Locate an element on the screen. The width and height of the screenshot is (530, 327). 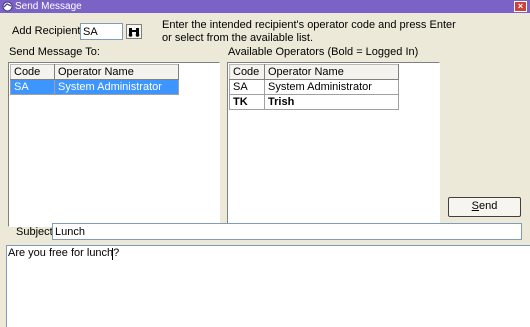
subject-input-value: Lunch is located at coordinates (70, 232).